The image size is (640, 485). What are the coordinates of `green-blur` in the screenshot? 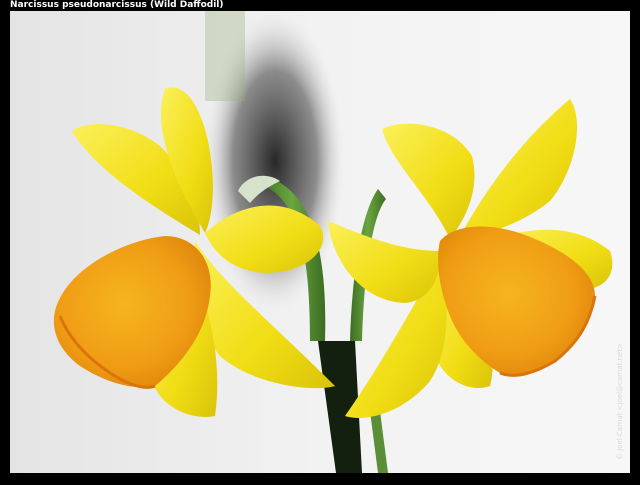 It's located at (225, 56).